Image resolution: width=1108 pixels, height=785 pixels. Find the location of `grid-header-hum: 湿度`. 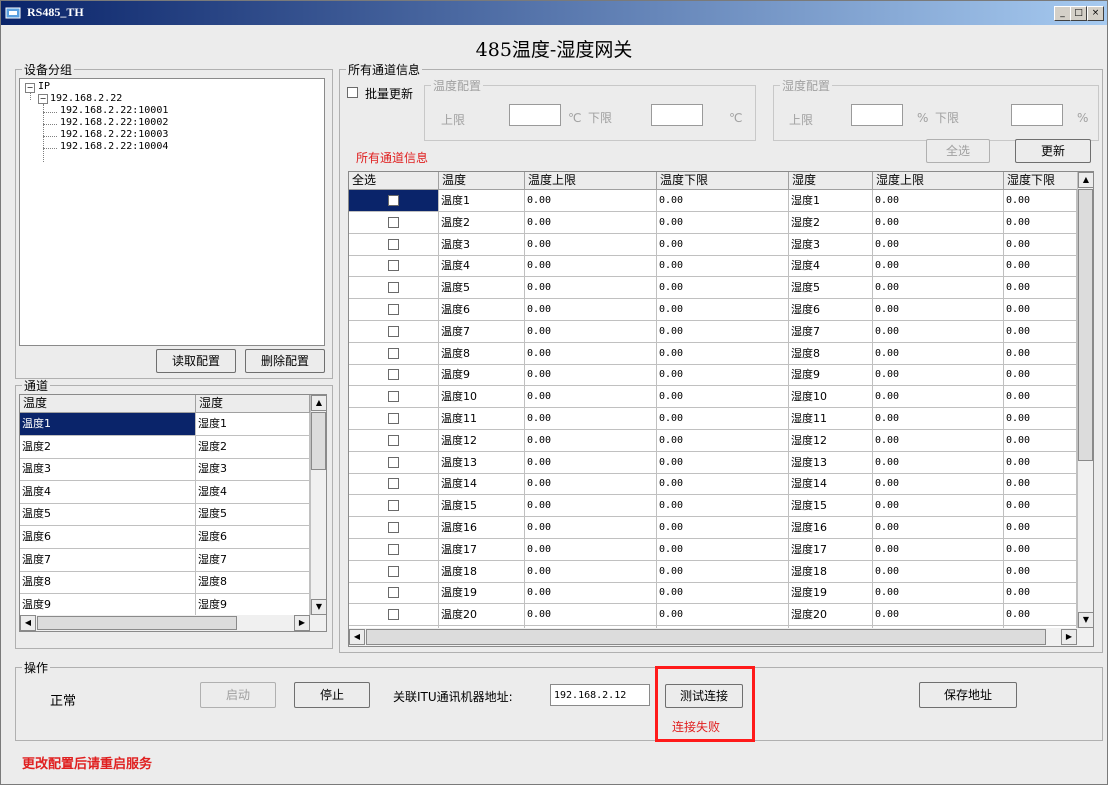

grid-header-hum: 湿度 is located at coordinates (831, 181).